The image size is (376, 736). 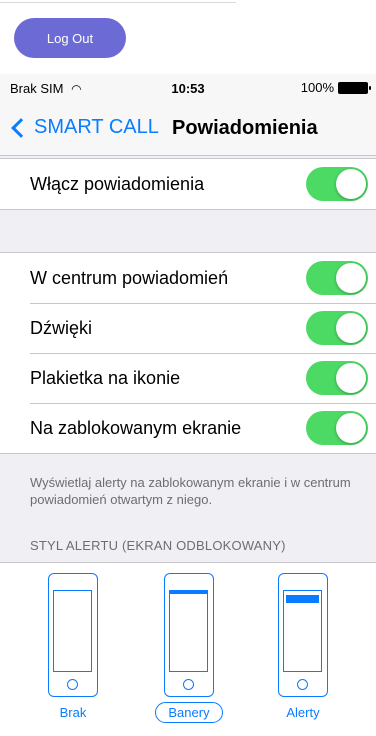 I want to click on alert-style-none: Brak, so click(x=83, y=653).